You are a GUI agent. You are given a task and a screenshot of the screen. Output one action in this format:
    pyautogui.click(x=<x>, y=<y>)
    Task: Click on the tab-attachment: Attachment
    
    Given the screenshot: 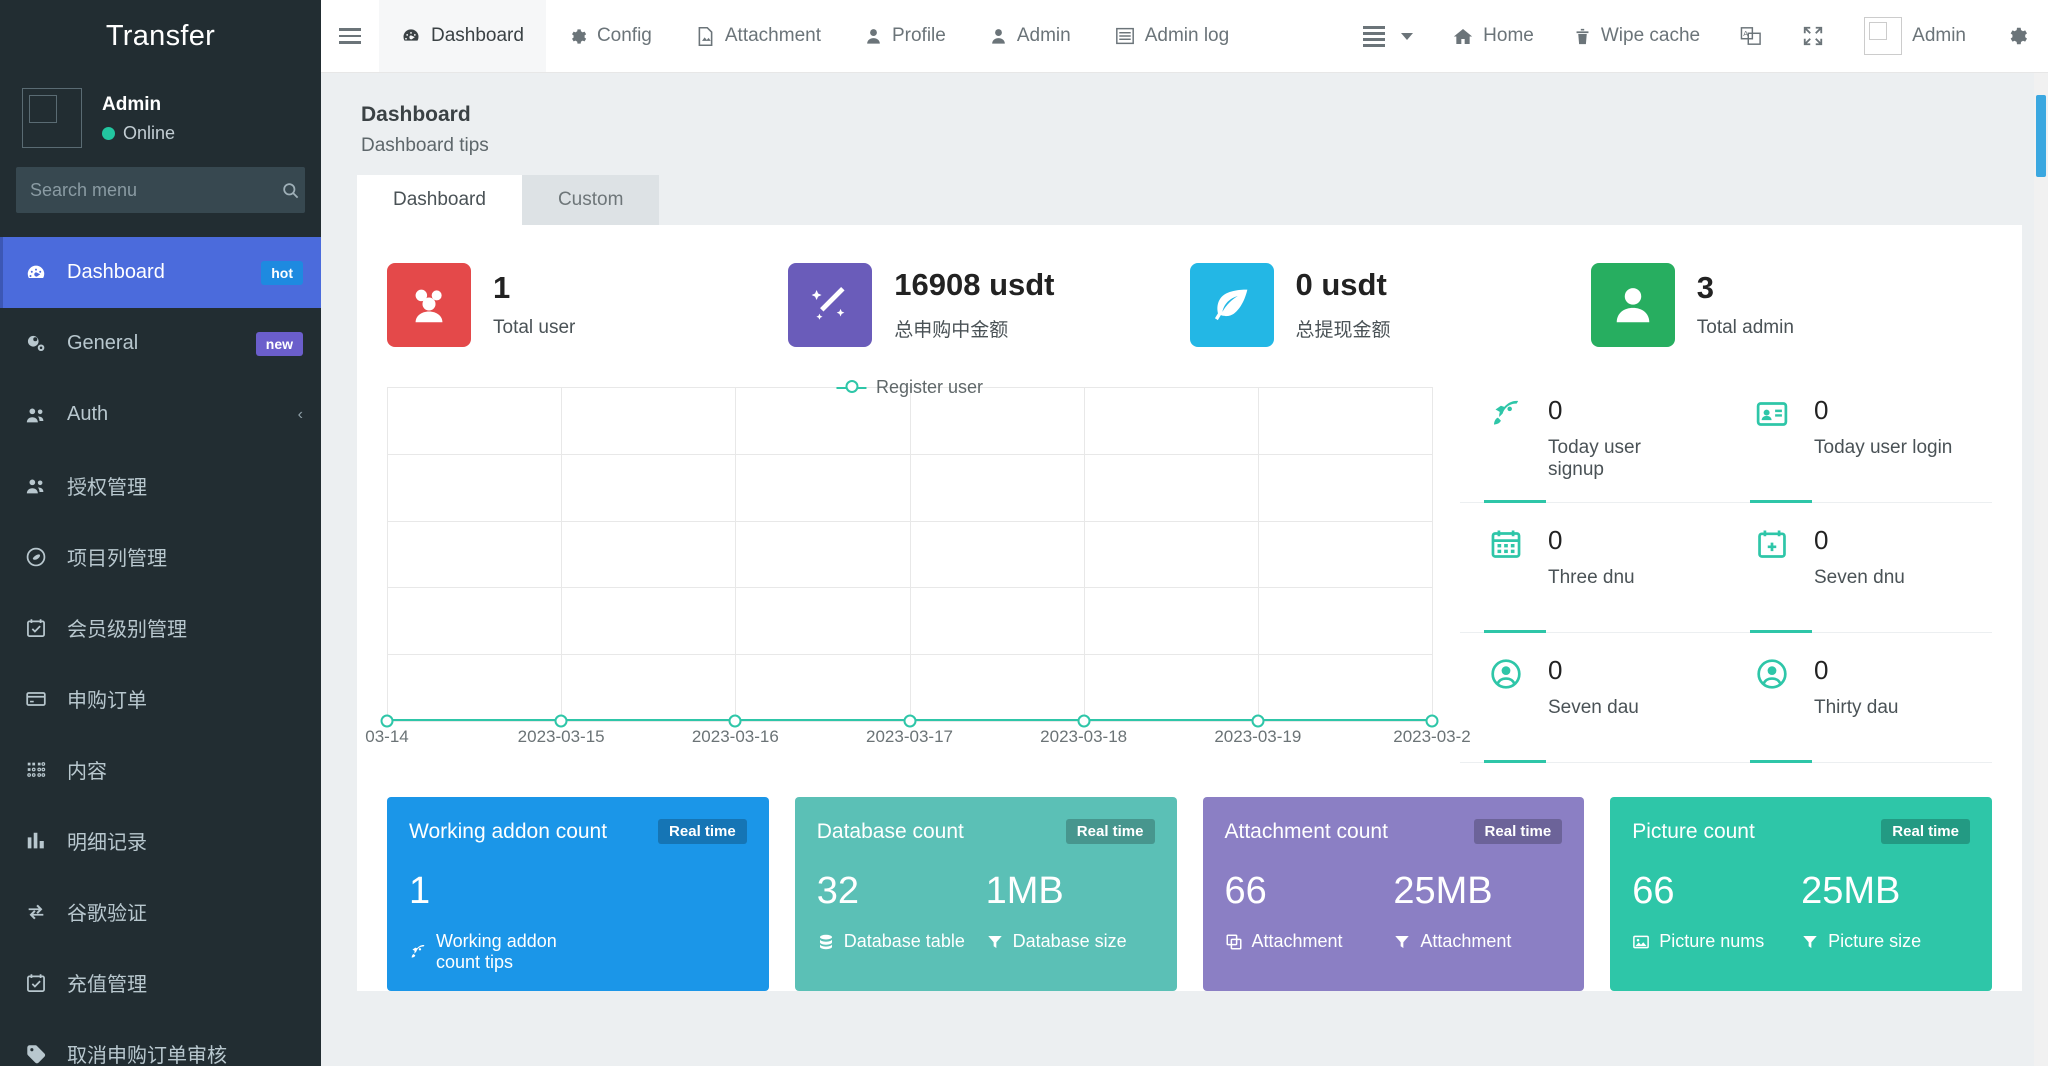 What is the action you would take?
    pyautogui.click(x=758, y=36)
    